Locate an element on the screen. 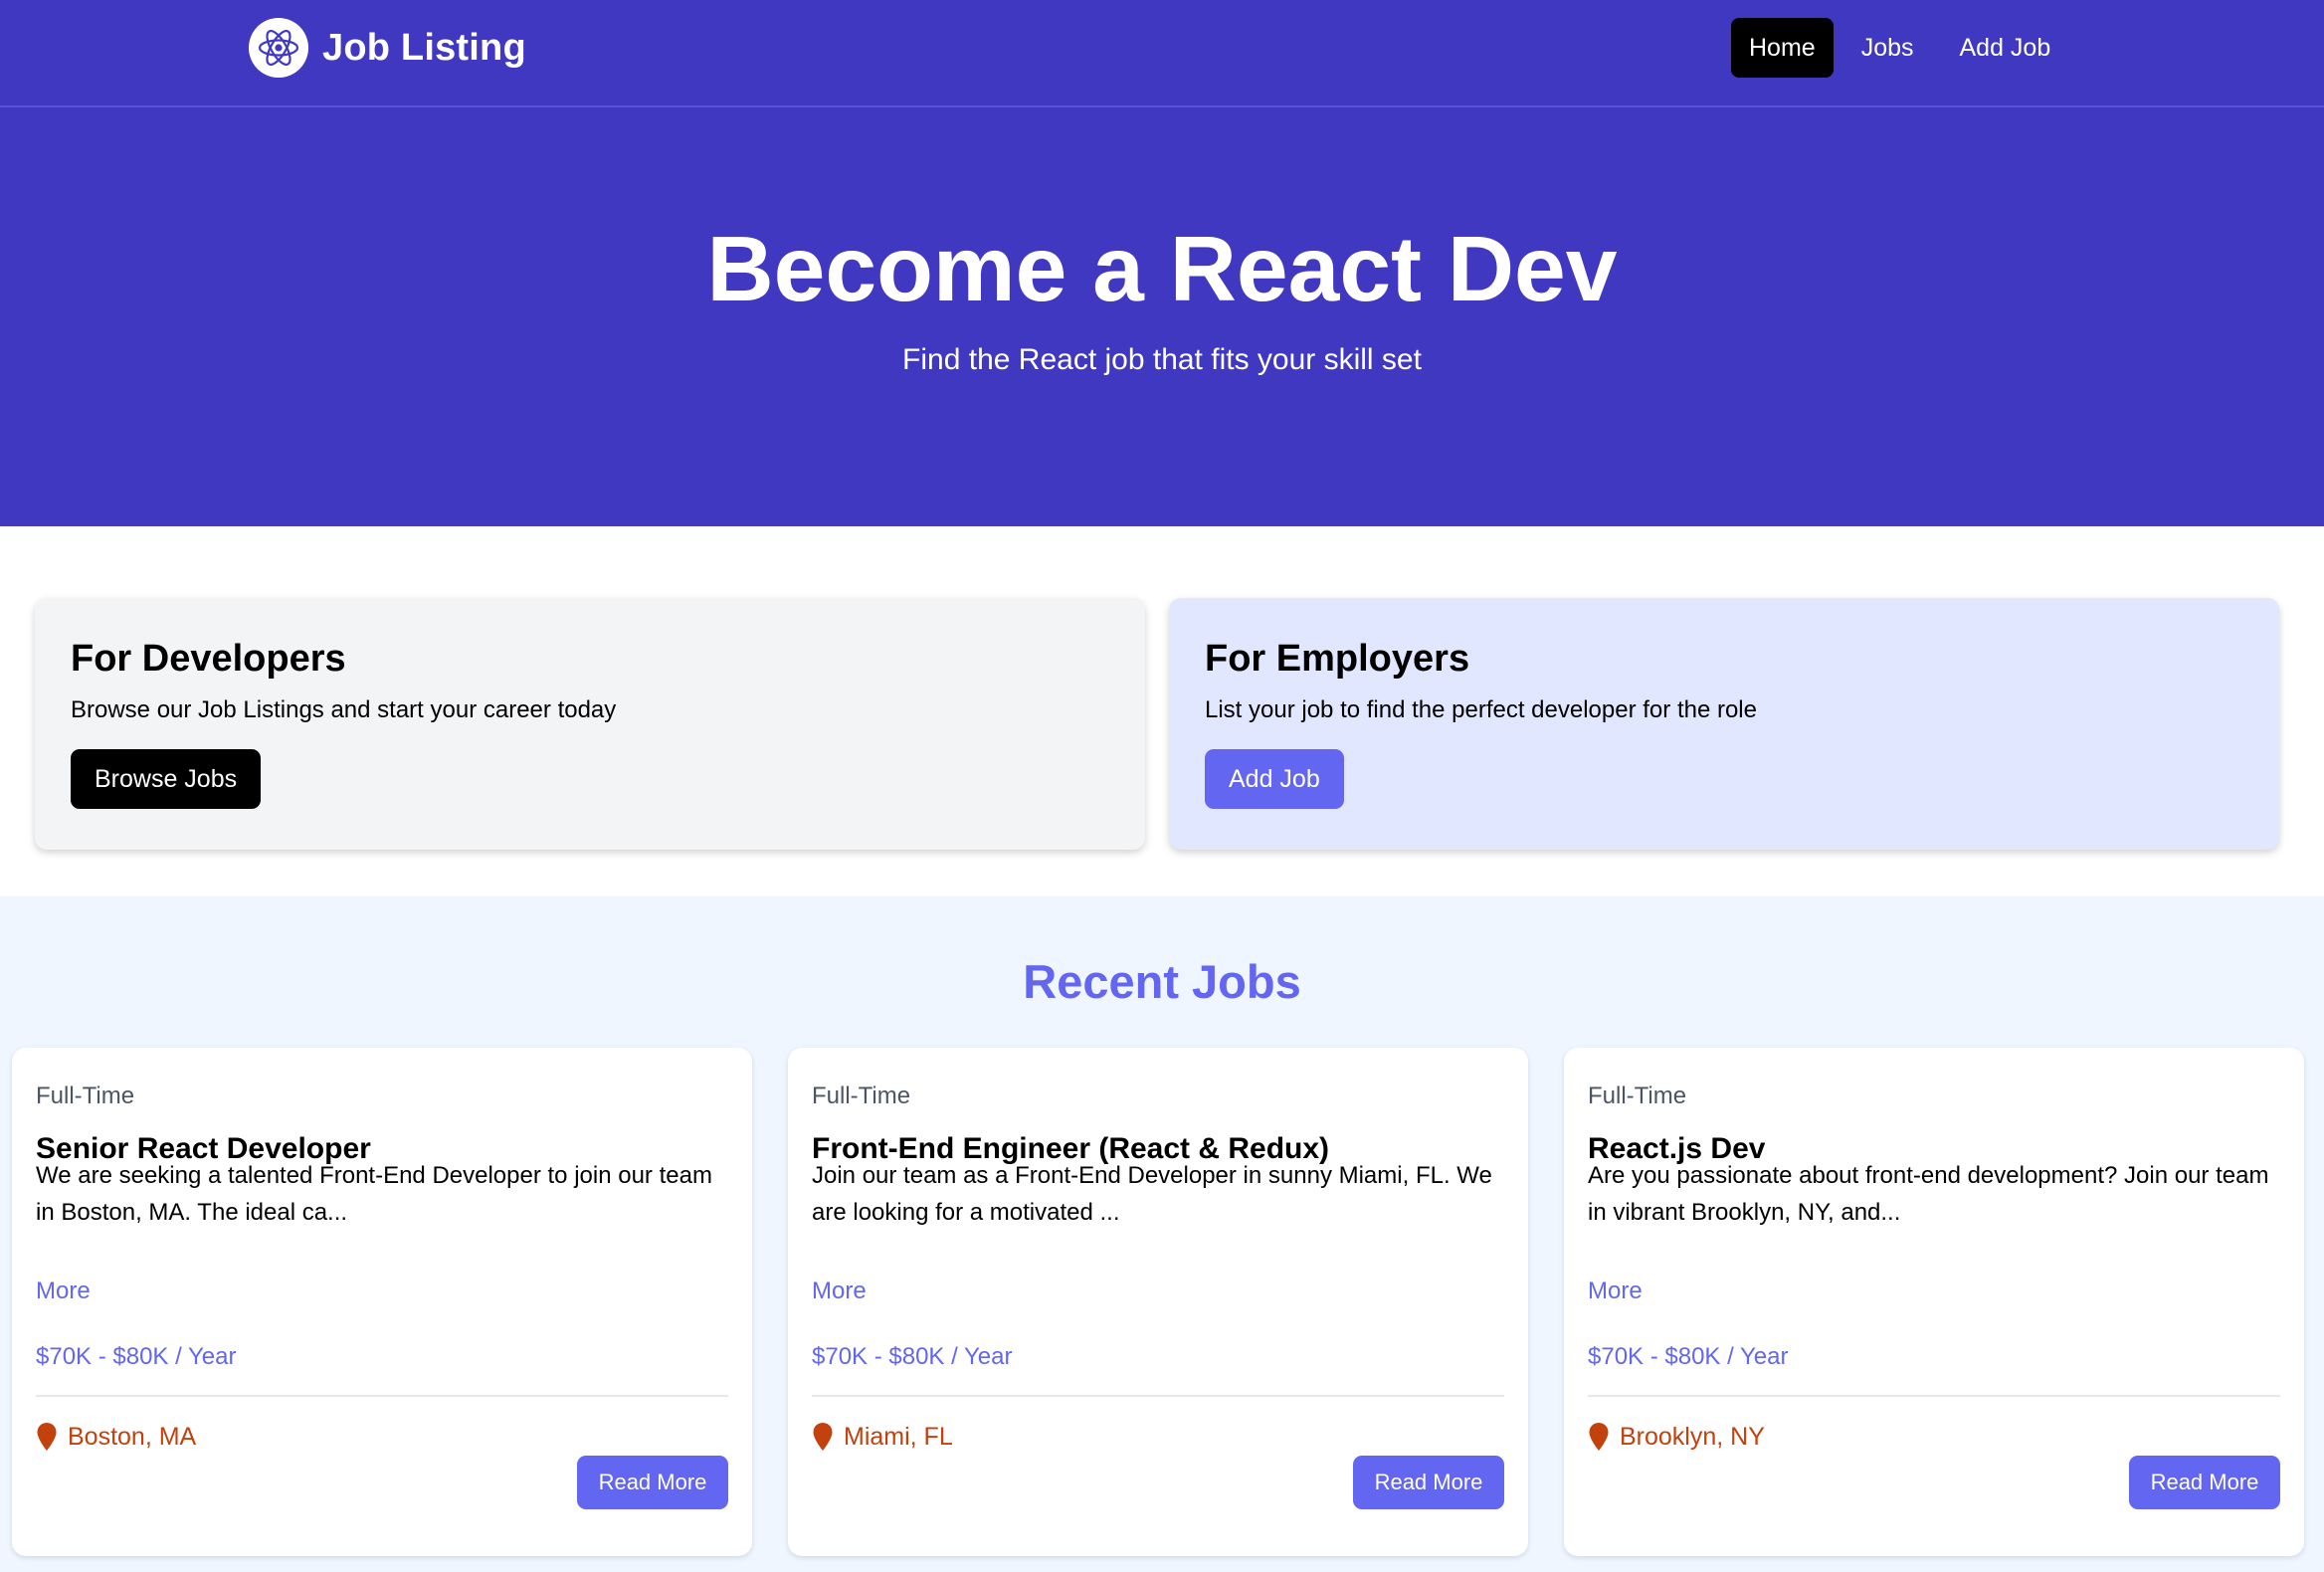 This screenshot has height=1572, width=2324. recent-jobs-title: Recent Jobs is located at coordinates (1162, 981).